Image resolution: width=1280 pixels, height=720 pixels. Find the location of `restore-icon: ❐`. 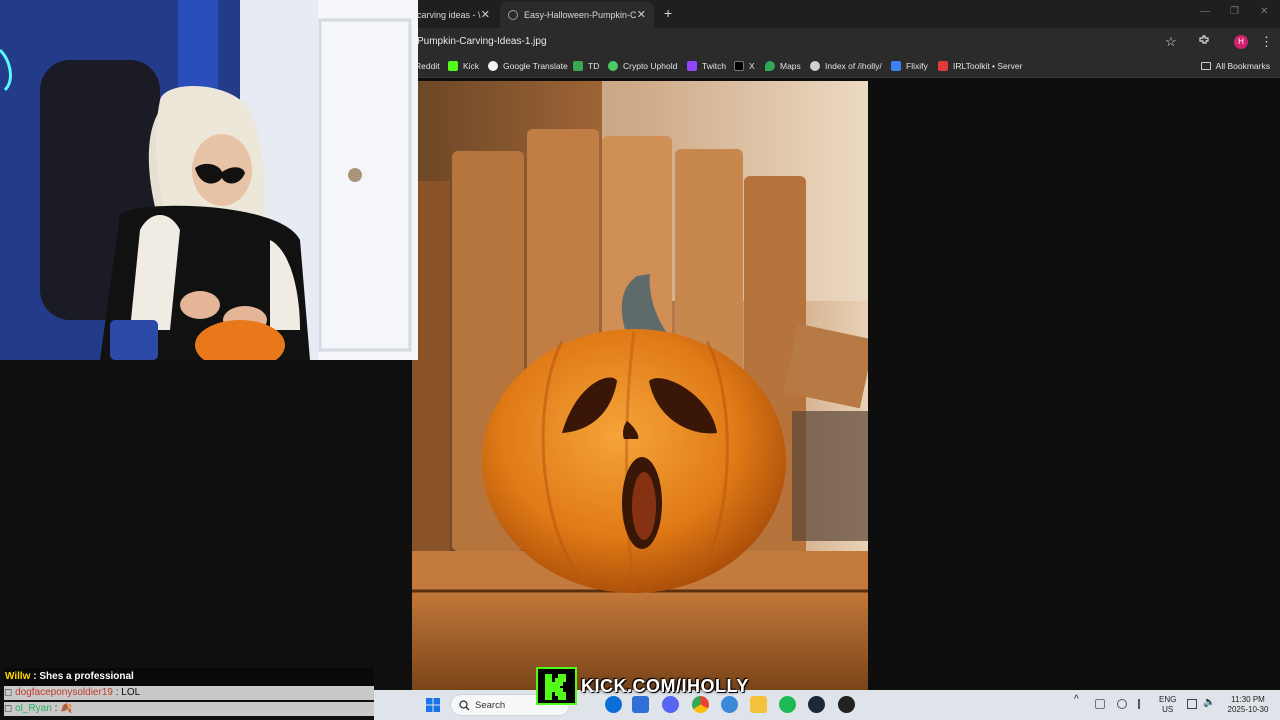

restore-icon: ❐ is located at coordinates (1234, 11).